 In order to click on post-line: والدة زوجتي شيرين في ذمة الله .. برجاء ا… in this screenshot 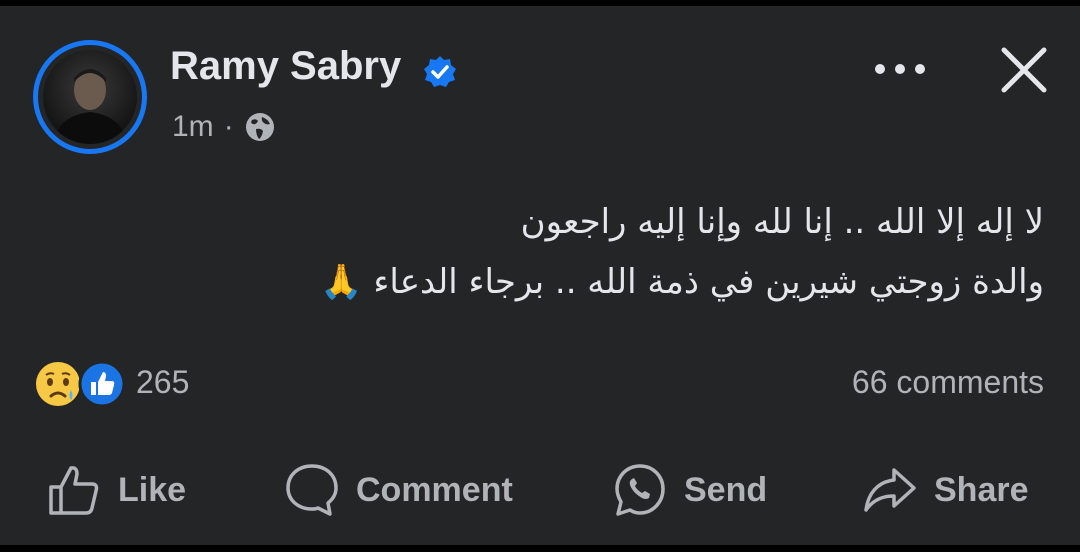, I will do `click(682, 282)`.